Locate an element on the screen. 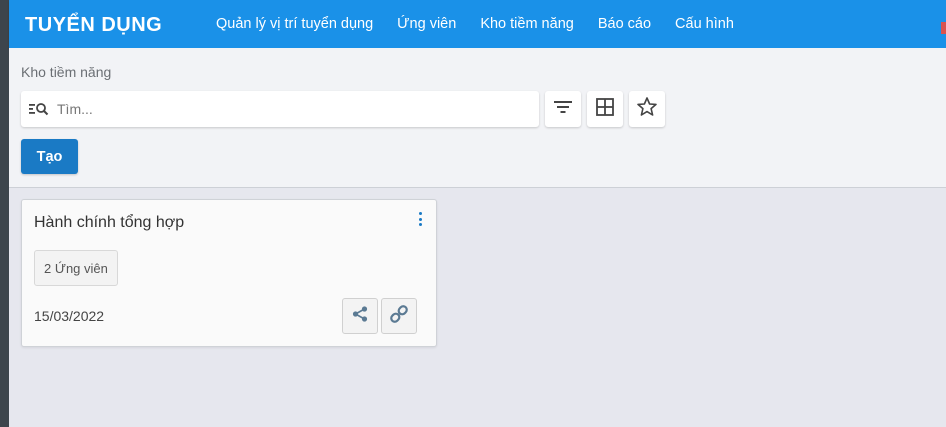 This screenshot has height=427, width=946. share-icon is located at coordinates (360, 316).